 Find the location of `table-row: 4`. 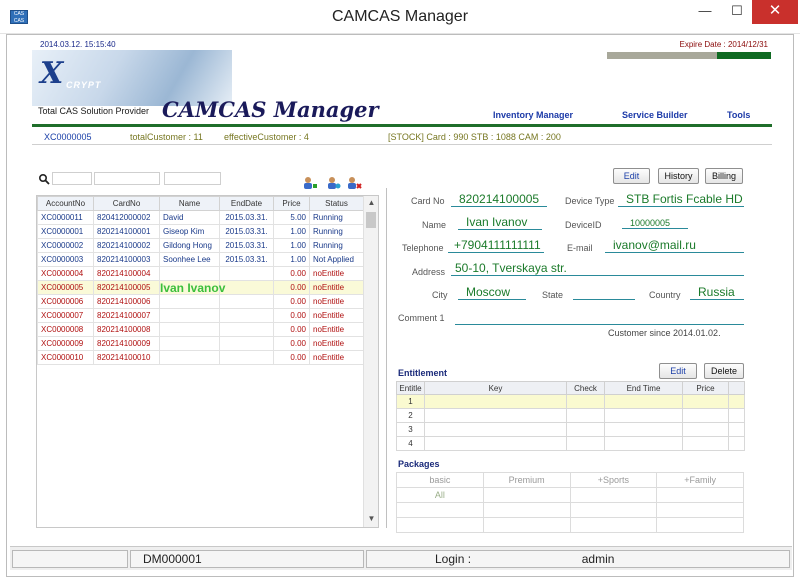

table-row: 4 is located at coordinates (570, 443).